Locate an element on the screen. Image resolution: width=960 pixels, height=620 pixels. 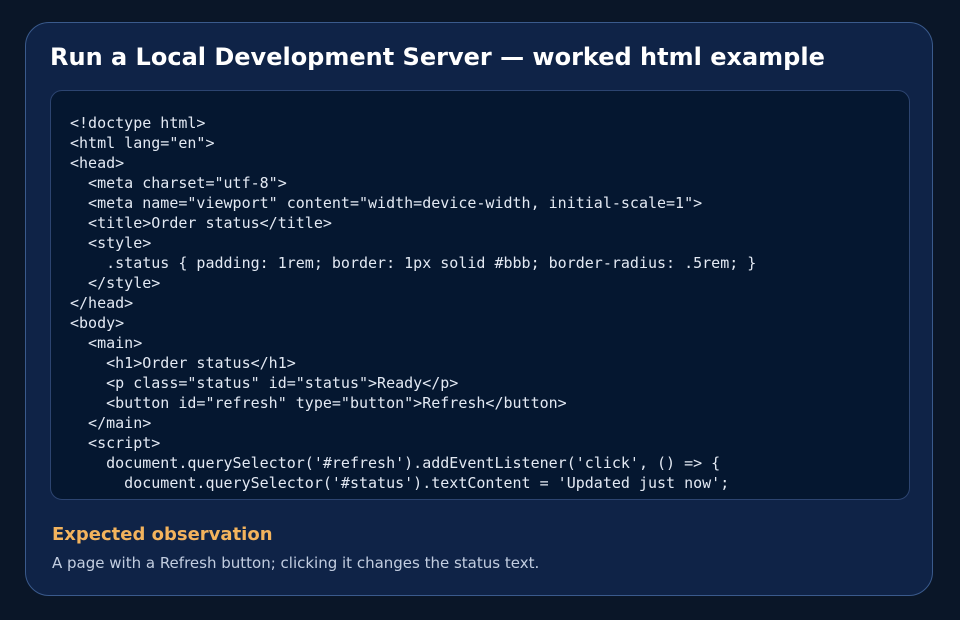
observation-heading: Expected observation is located at coordinates (162, 534).